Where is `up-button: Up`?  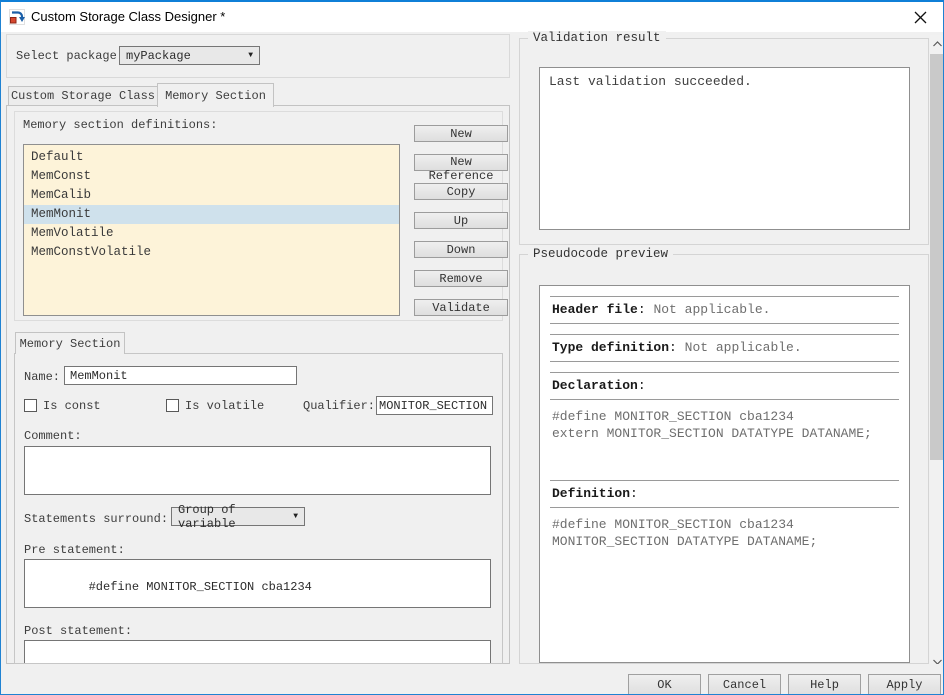 up-button: Up is located at coordinates (461, 220).